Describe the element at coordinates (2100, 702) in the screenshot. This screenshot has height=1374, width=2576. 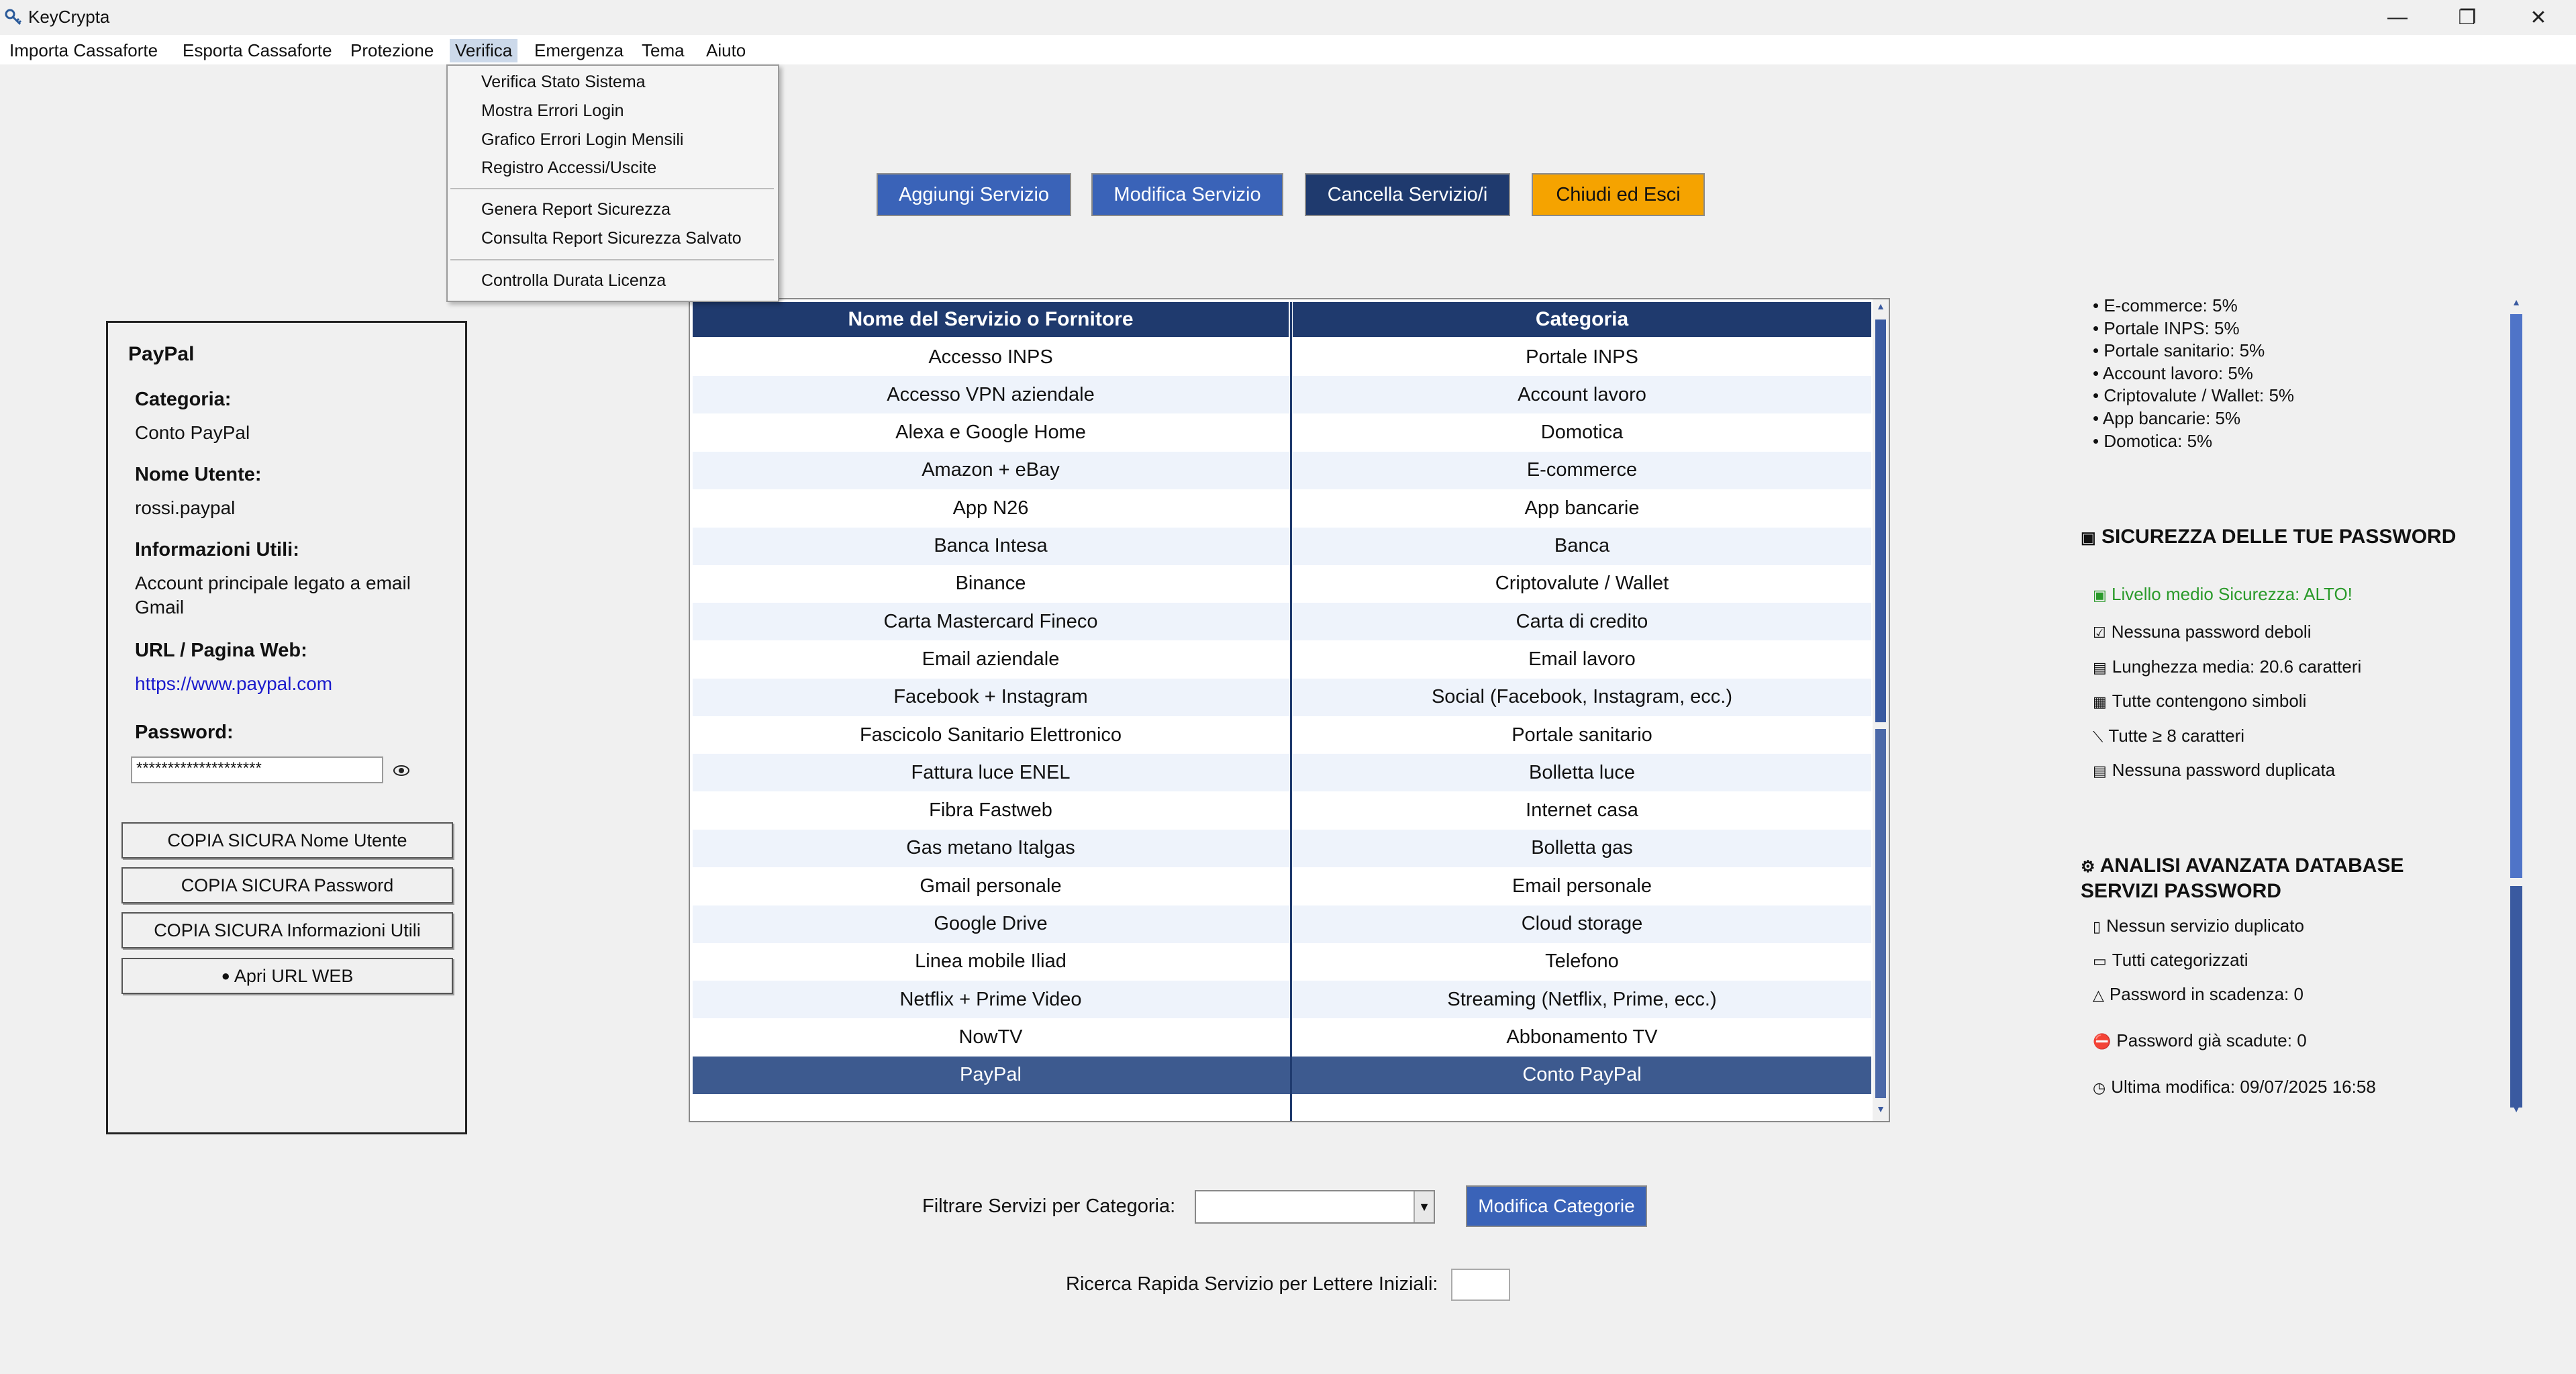
I see `symbol-icon: ▦` at that location.